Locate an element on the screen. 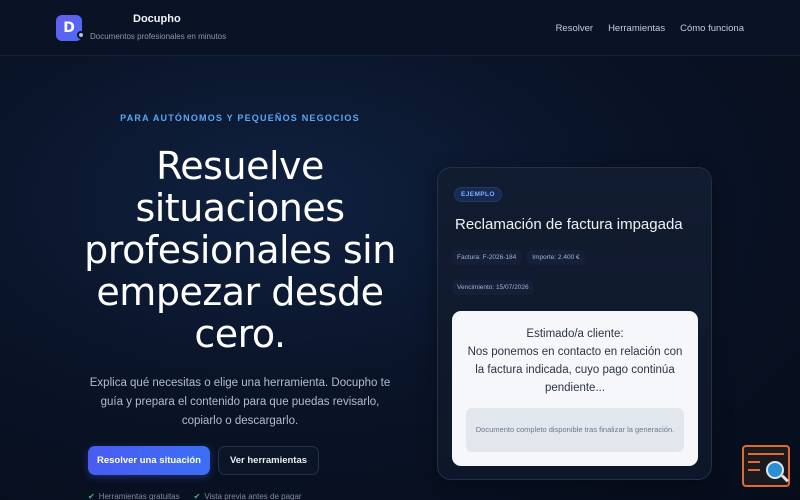 The image size is (800, 500). invoice-due-date: Vencimiento: 15/07/2026 is located at coordinates (493, 287).